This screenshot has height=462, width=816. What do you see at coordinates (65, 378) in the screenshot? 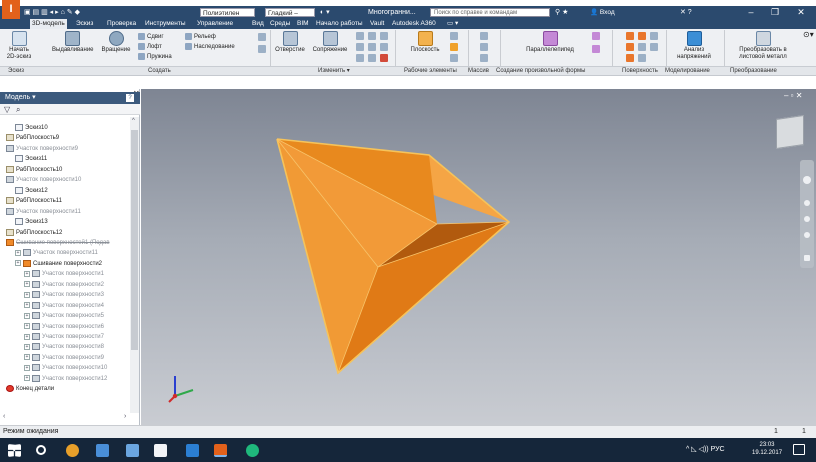
I see `tree-item: + Участок поверхности12` at bounding box center [65, 378].